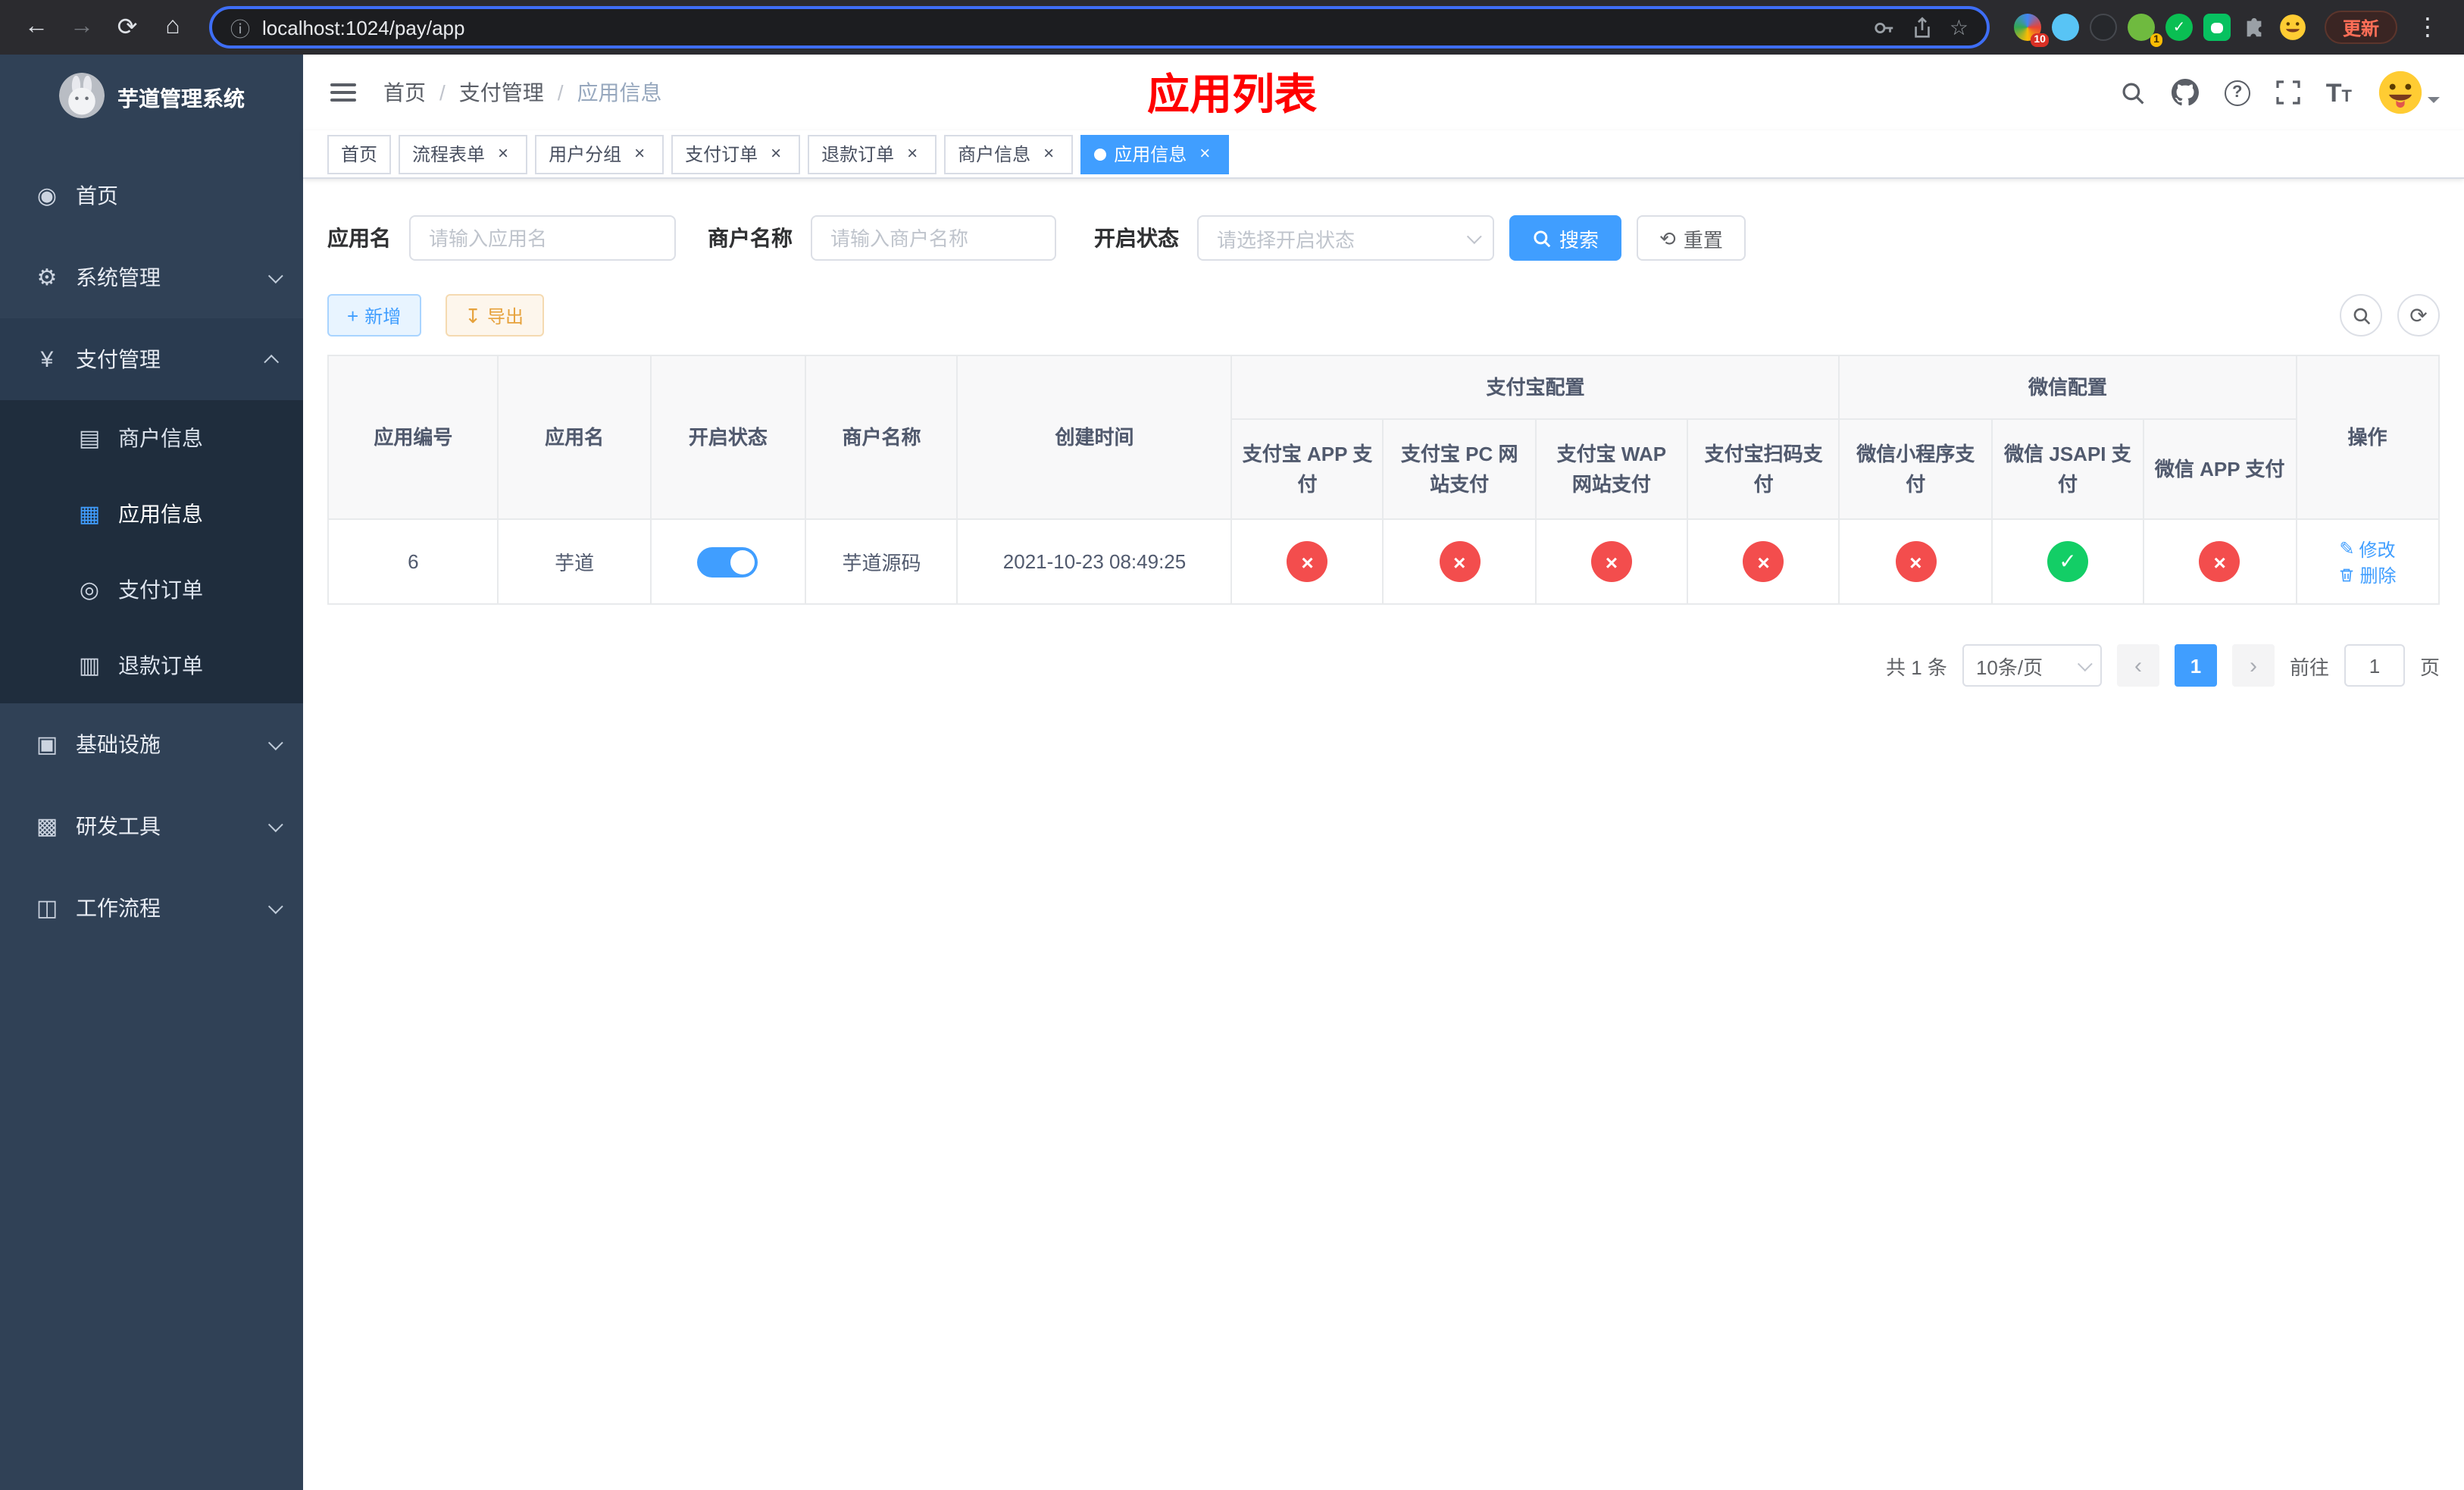 The image size is (2464, 1490). What do you see at coordinates (118, 826) in the screenshot?
I see `sidebar-item-label: 研发工具` at bounding box center [118, 826].